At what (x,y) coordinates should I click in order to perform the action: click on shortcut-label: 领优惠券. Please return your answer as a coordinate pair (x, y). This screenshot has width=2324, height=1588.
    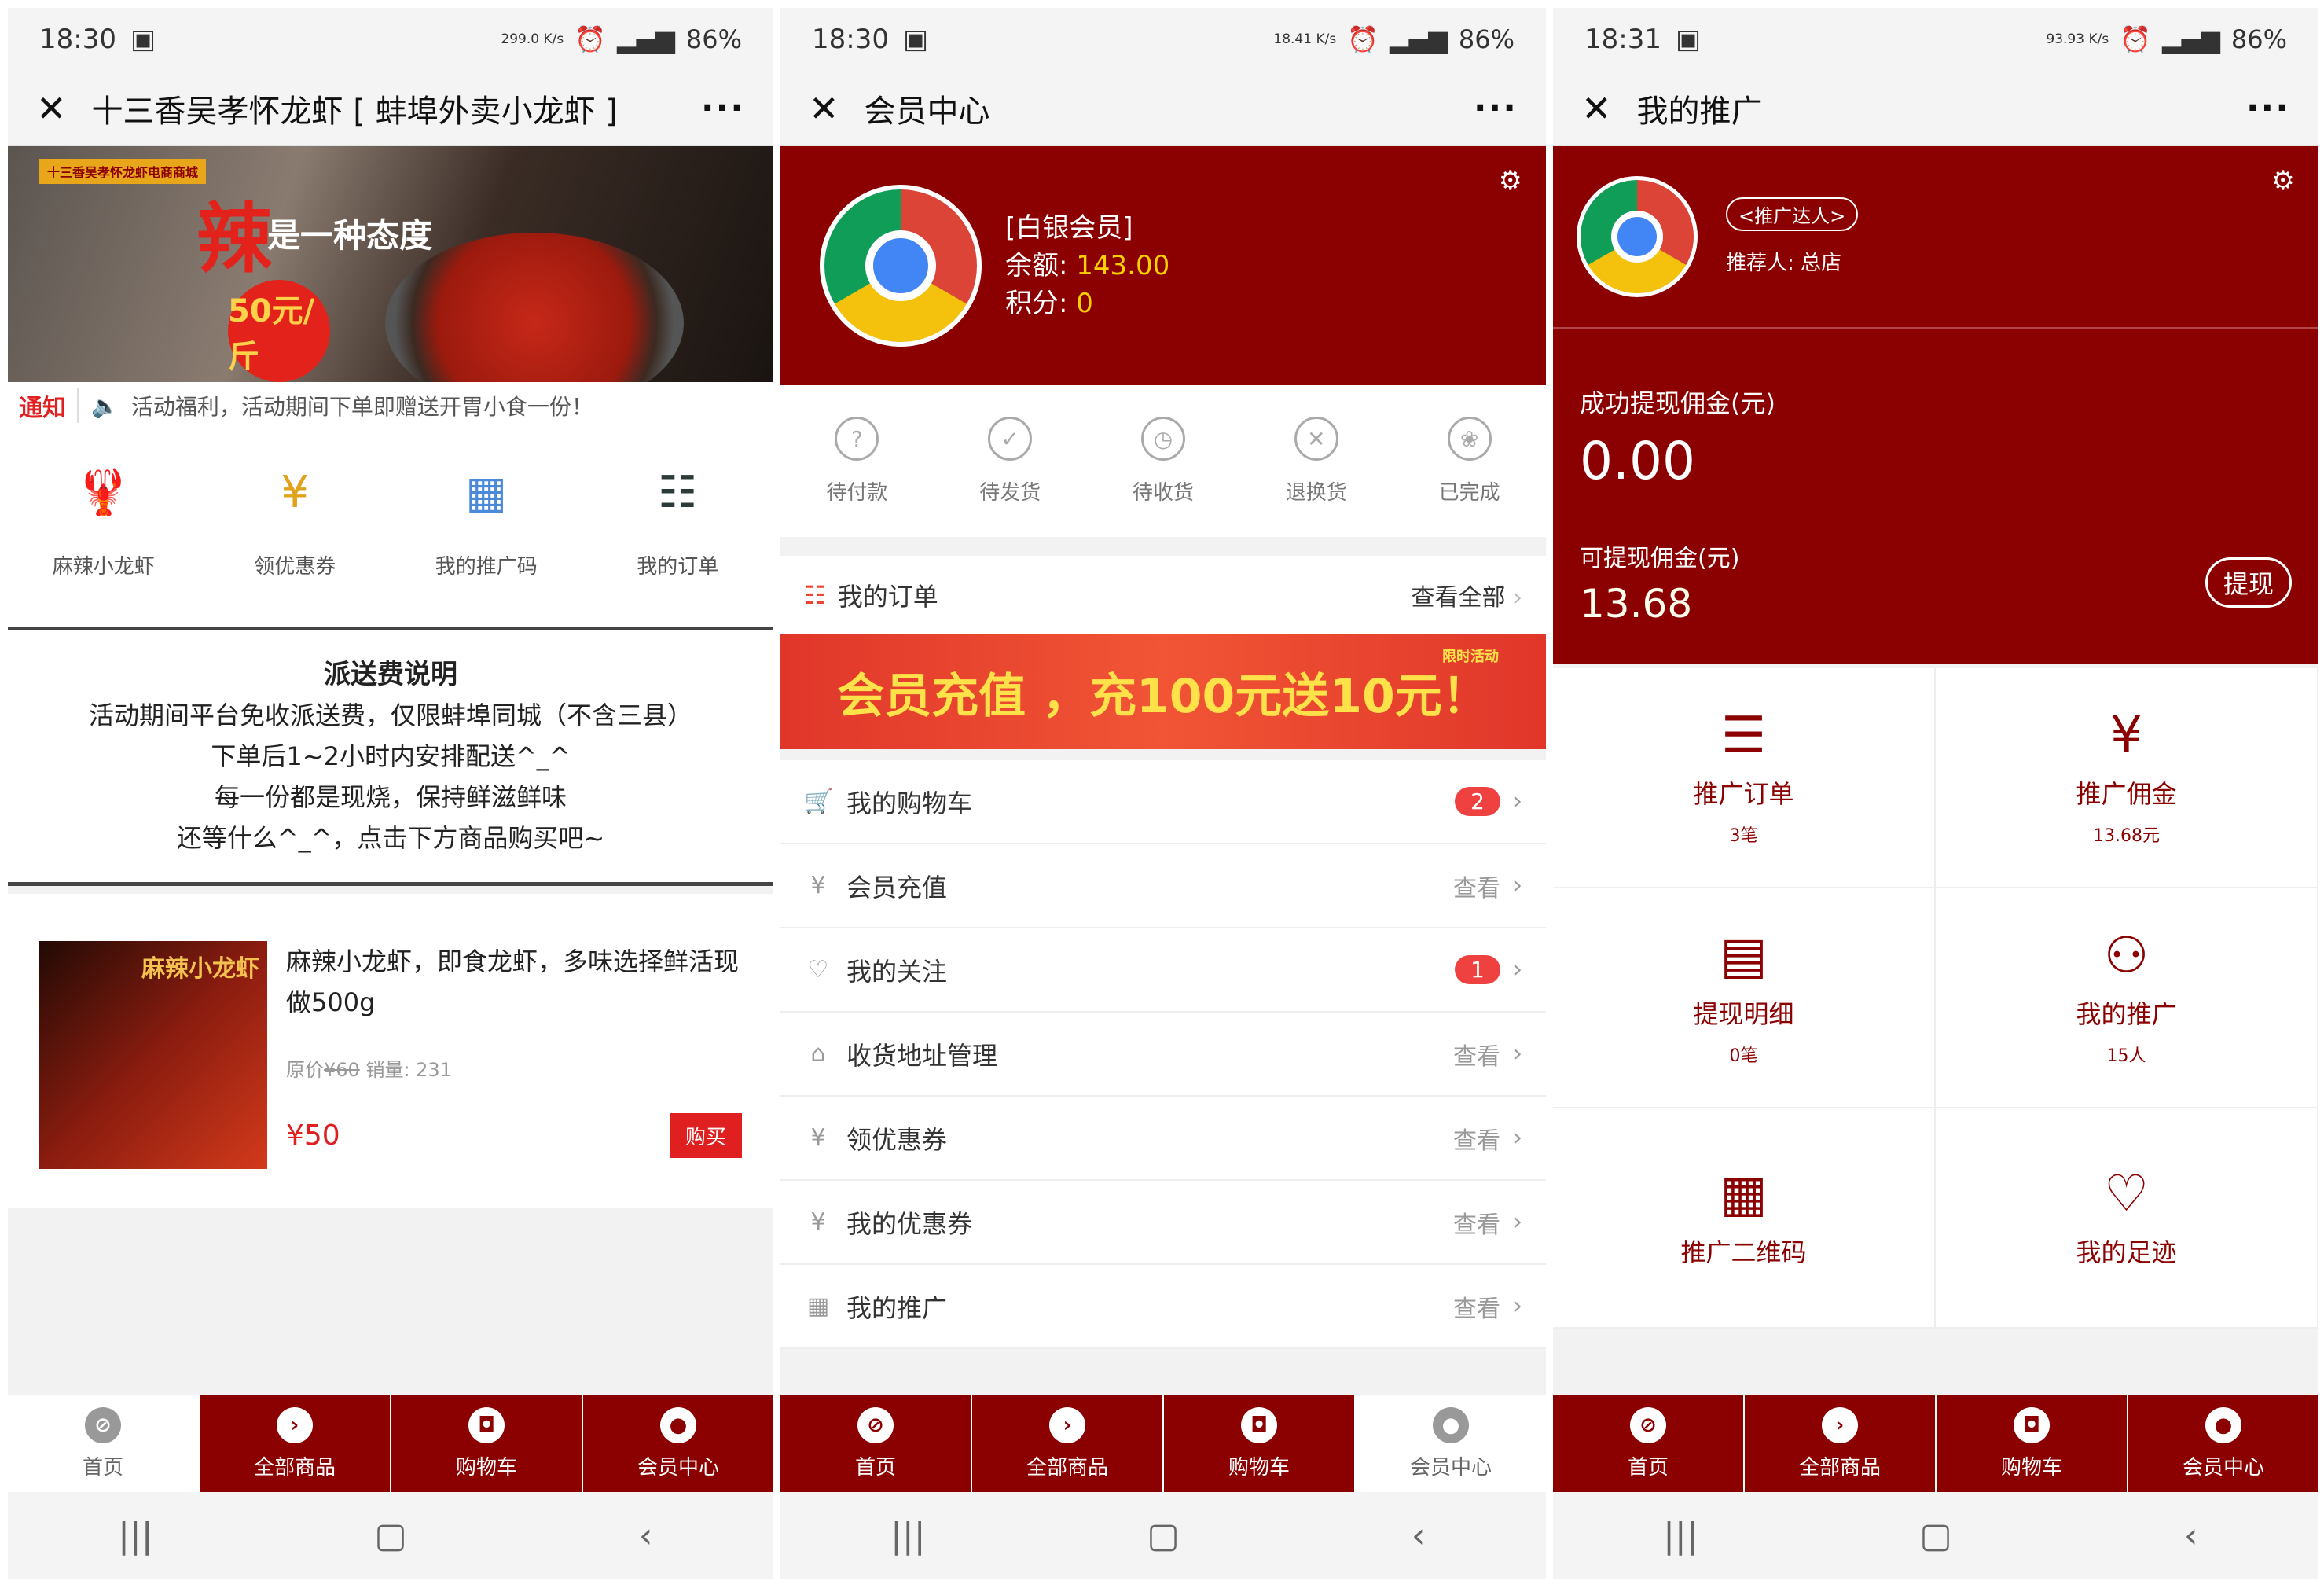
    Looking at the image, I should click on (295, 567).